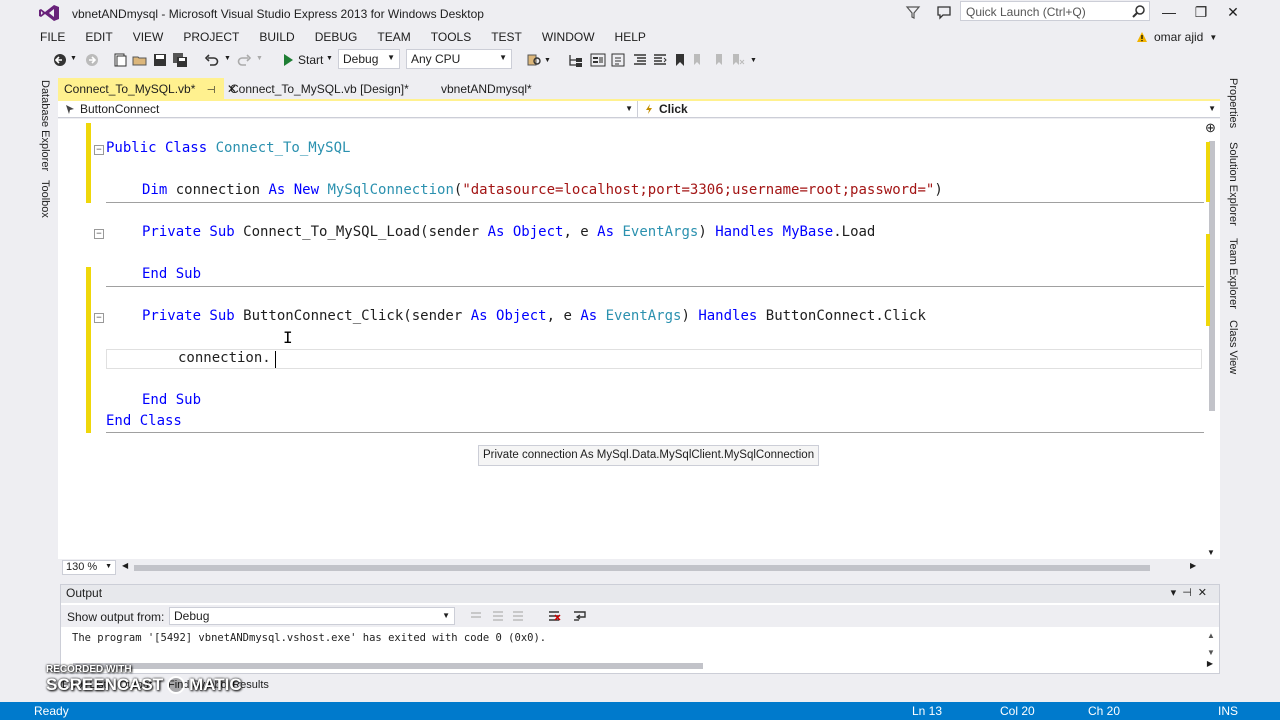 This screenshot has width=1280, height=720. Describe the element at coordinates (99, 318) in the screenshot. I see `collapse-click-sub-icon: −` at that location.